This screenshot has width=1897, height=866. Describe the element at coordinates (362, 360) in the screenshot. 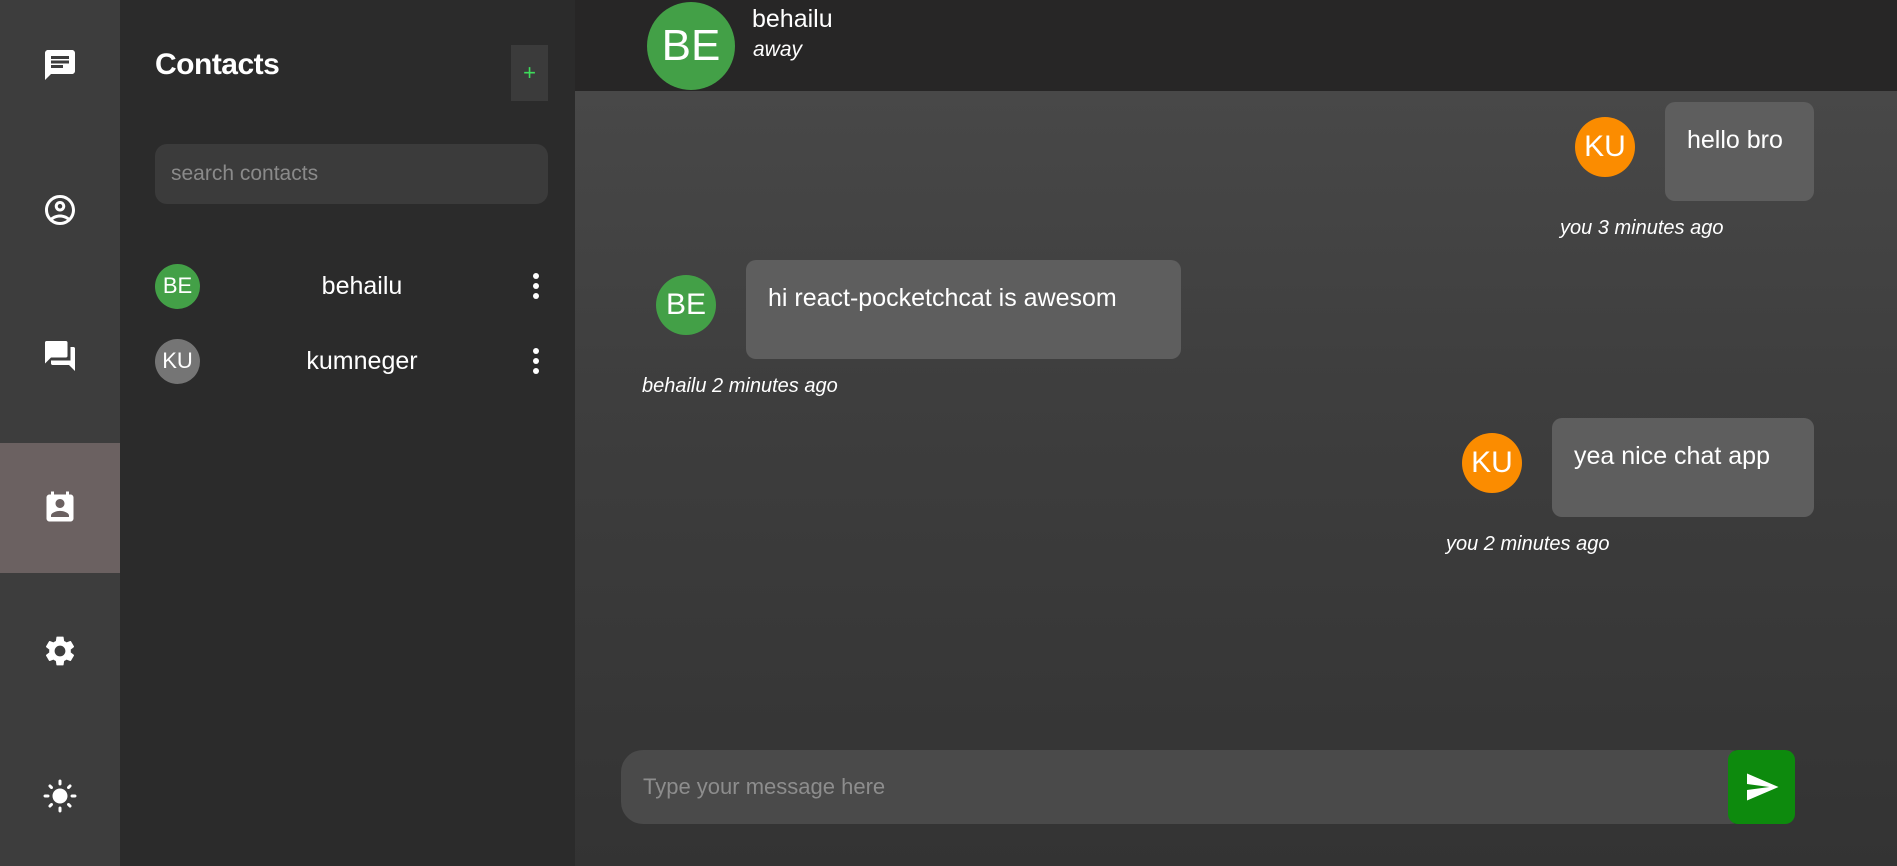

I see `contact-name: kumneger` at that location.